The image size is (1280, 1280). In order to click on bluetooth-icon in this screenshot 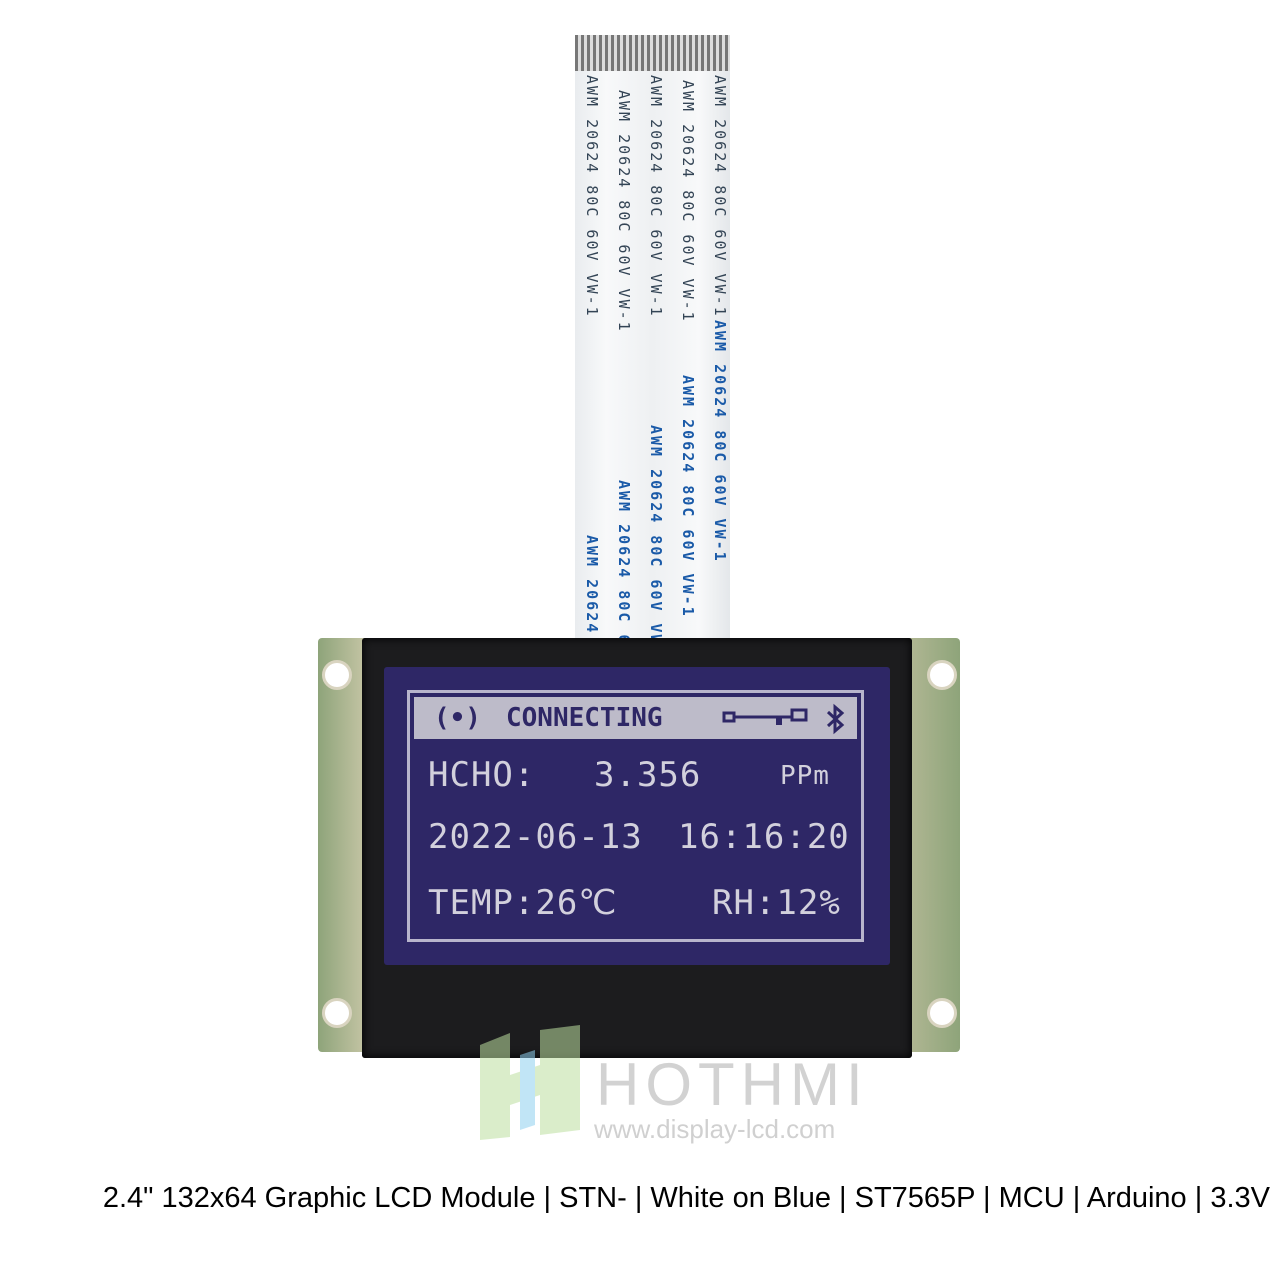, I will do `click(835, 719)`.